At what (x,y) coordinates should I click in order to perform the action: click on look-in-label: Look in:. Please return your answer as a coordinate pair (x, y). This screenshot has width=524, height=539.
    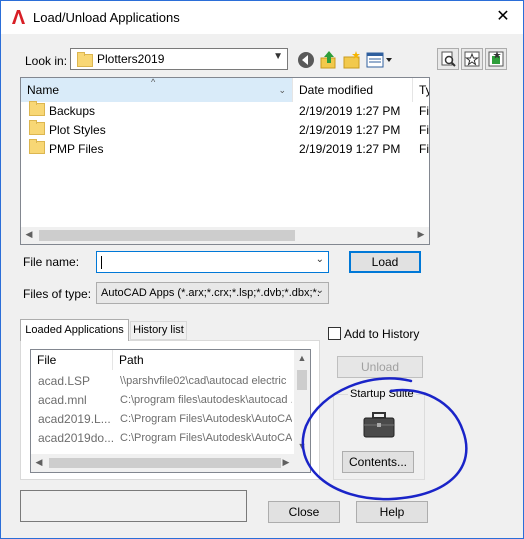
    Looking at the image, I should click on (46, 61).